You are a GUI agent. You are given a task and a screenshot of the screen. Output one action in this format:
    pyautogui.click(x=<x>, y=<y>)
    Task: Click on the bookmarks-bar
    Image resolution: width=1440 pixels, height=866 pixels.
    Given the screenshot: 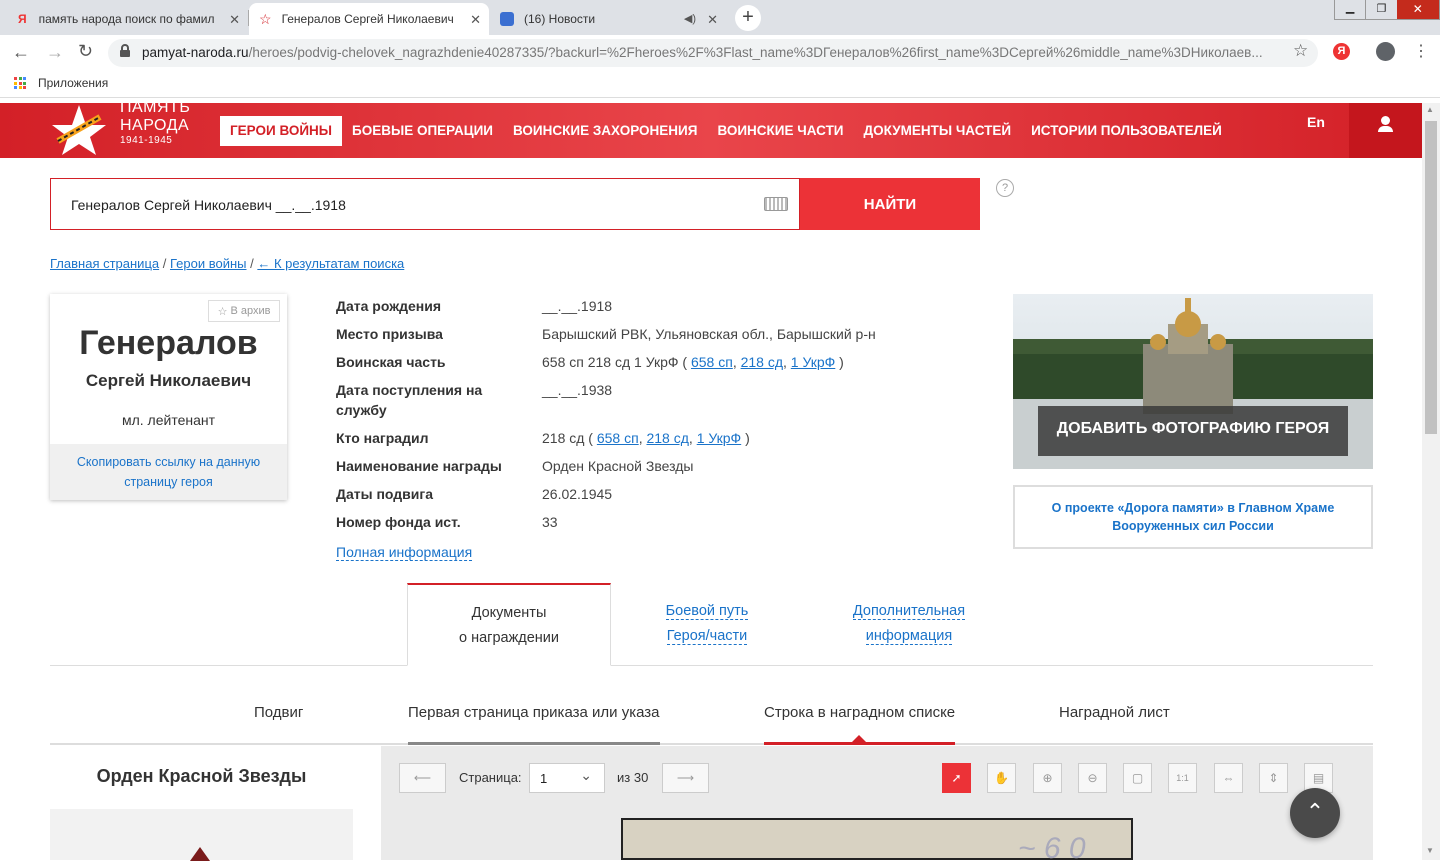 What is the action you would take?
    pyautogui.click(x=720, y=84)
    